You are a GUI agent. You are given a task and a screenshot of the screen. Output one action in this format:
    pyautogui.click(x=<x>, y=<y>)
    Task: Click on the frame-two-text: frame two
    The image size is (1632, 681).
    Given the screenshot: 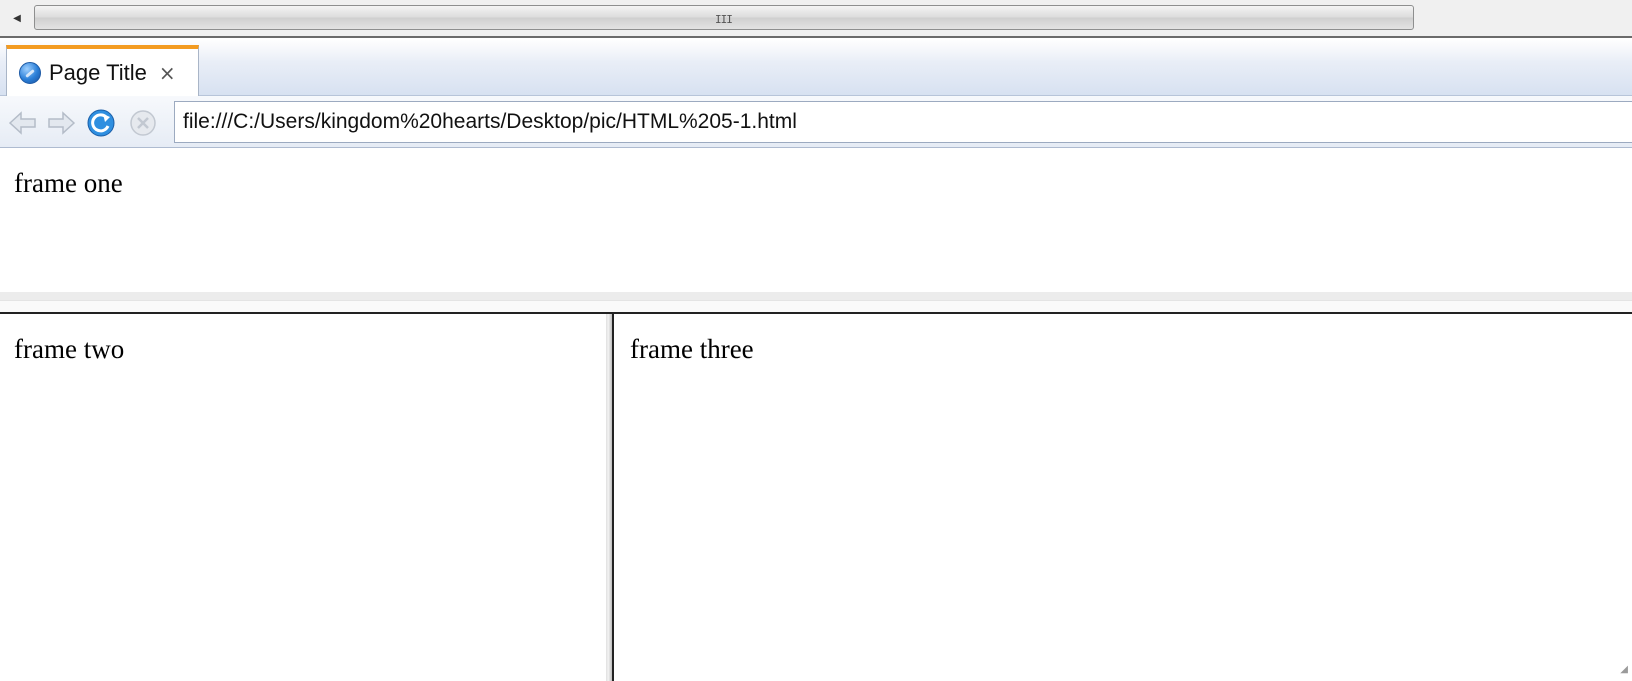 What is the action you would take?
    pyautogui.click(x=69, y=349)
    